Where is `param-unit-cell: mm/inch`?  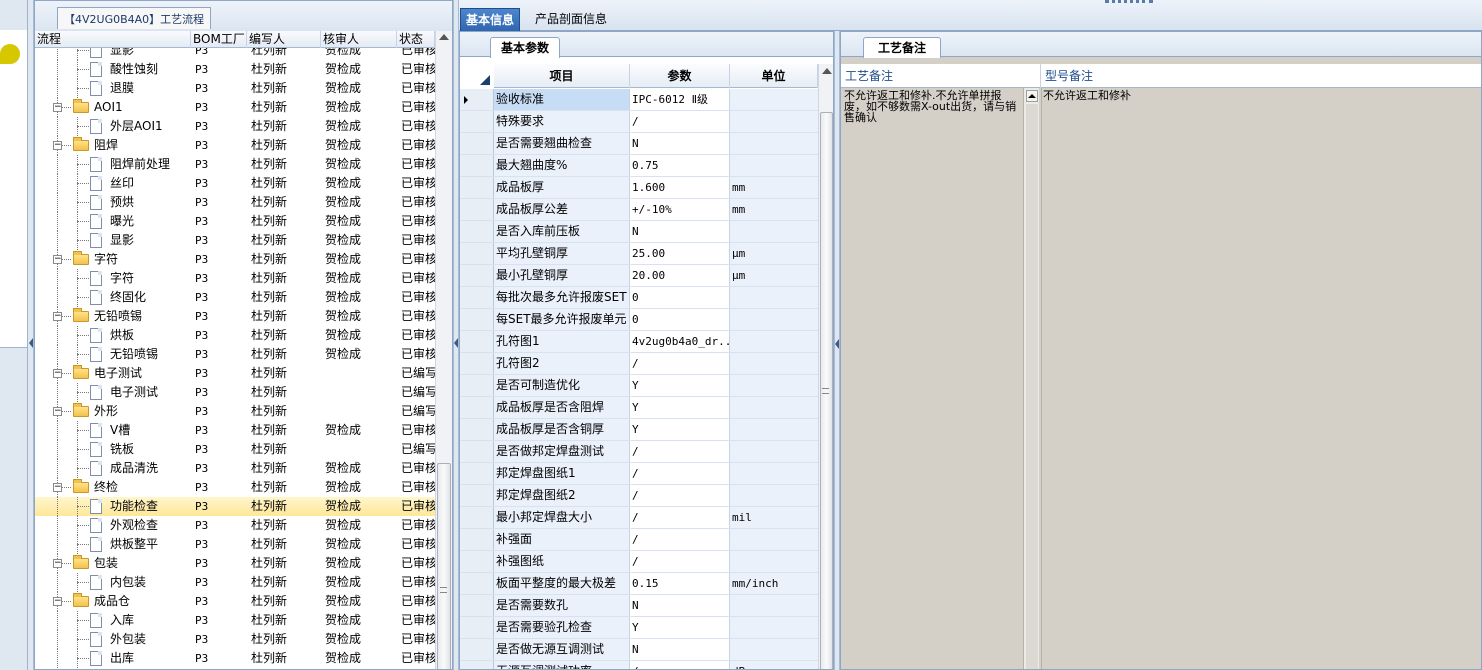
param-unit-cell: mm/inch is located at coordinates (774, 583).